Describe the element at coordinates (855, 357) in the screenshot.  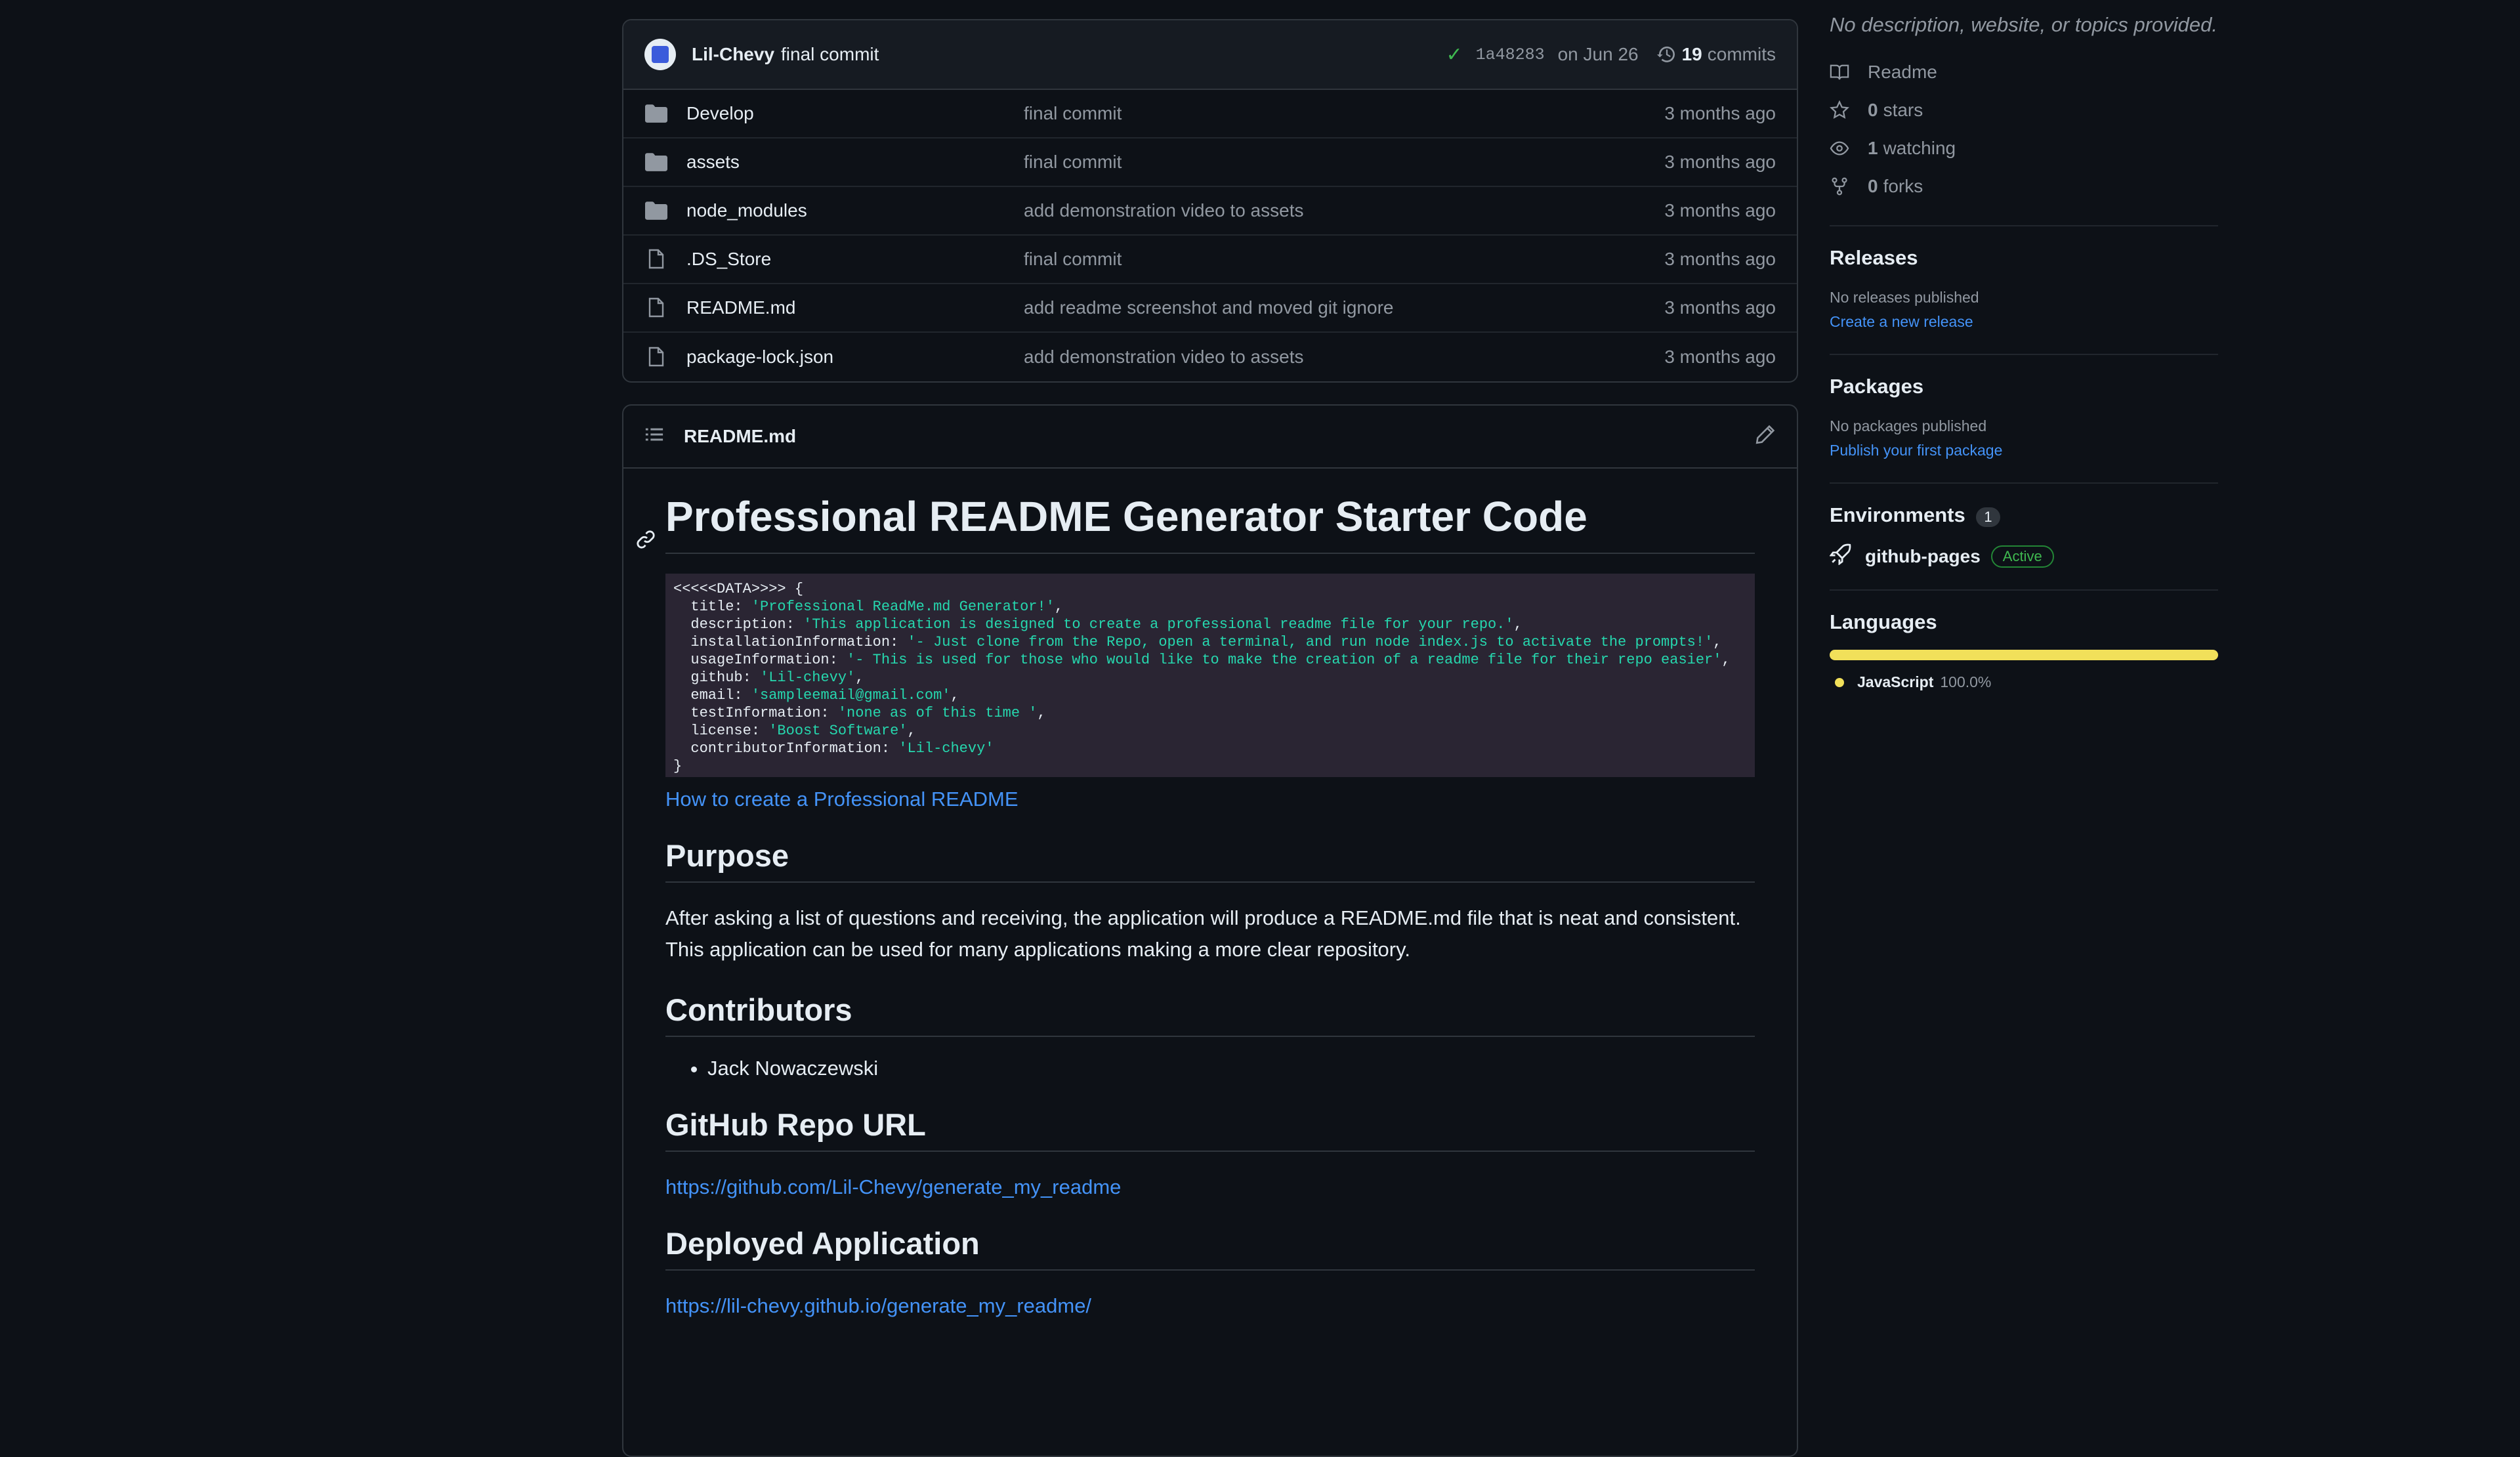
I see `file-name-link: package-lock.json` at that location.